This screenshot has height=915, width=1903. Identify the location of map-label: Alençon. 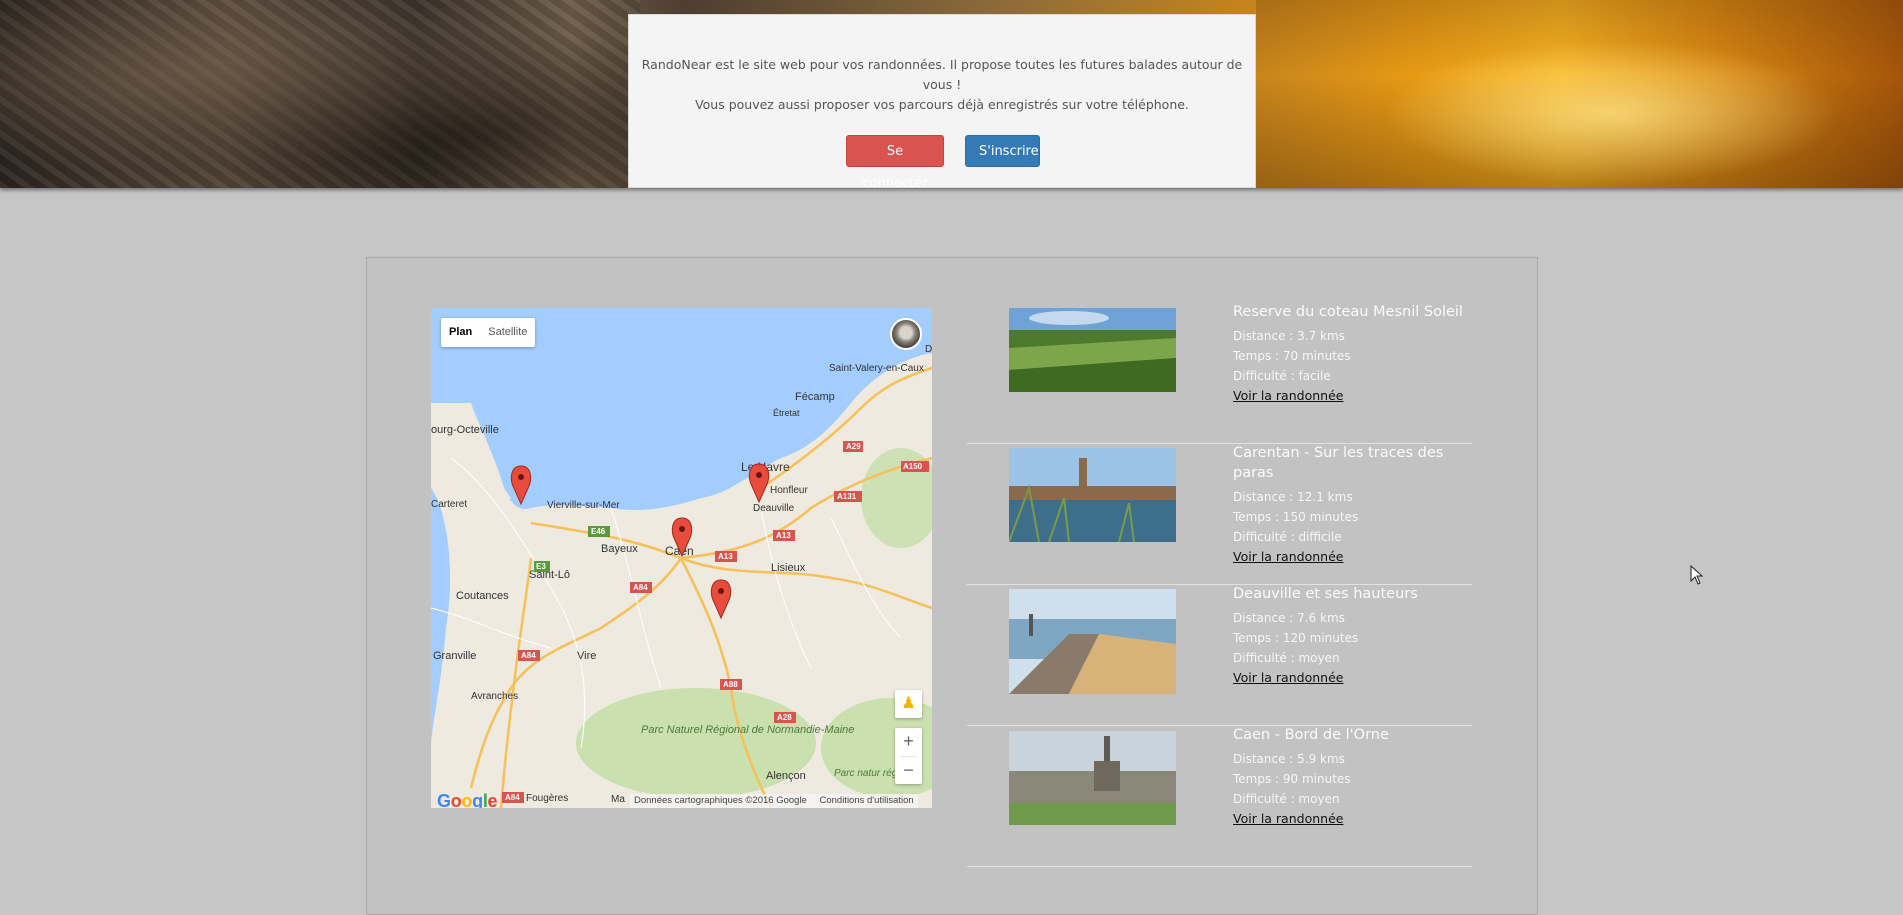
(786, 776).